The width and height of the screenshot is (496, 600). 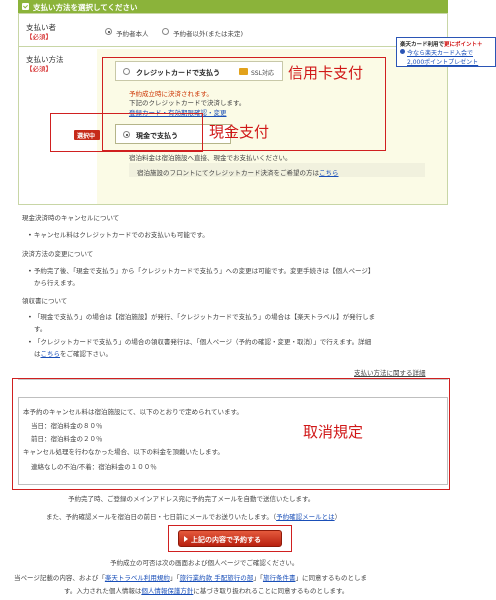 I want to click on payer-self-radio, so click(x=108, y=31).